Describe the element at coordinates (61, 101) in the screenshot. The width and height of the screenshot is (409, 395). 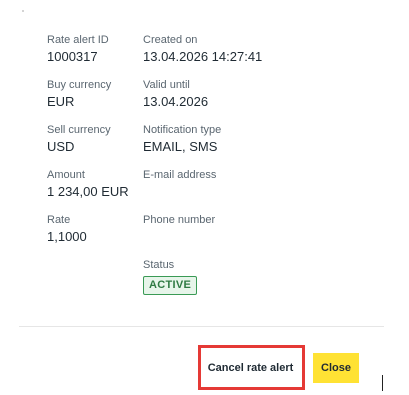
I see `buy-currency-value: EUR` at that location.